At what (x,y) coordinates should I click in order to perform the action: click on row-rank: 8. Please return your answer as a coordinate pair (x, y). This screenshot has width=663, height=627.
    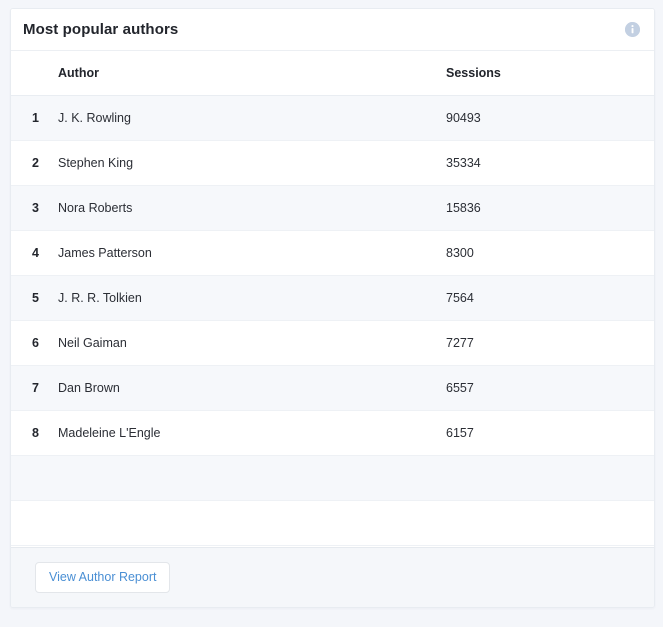
    Looking at the image, I should click on (35, 433).